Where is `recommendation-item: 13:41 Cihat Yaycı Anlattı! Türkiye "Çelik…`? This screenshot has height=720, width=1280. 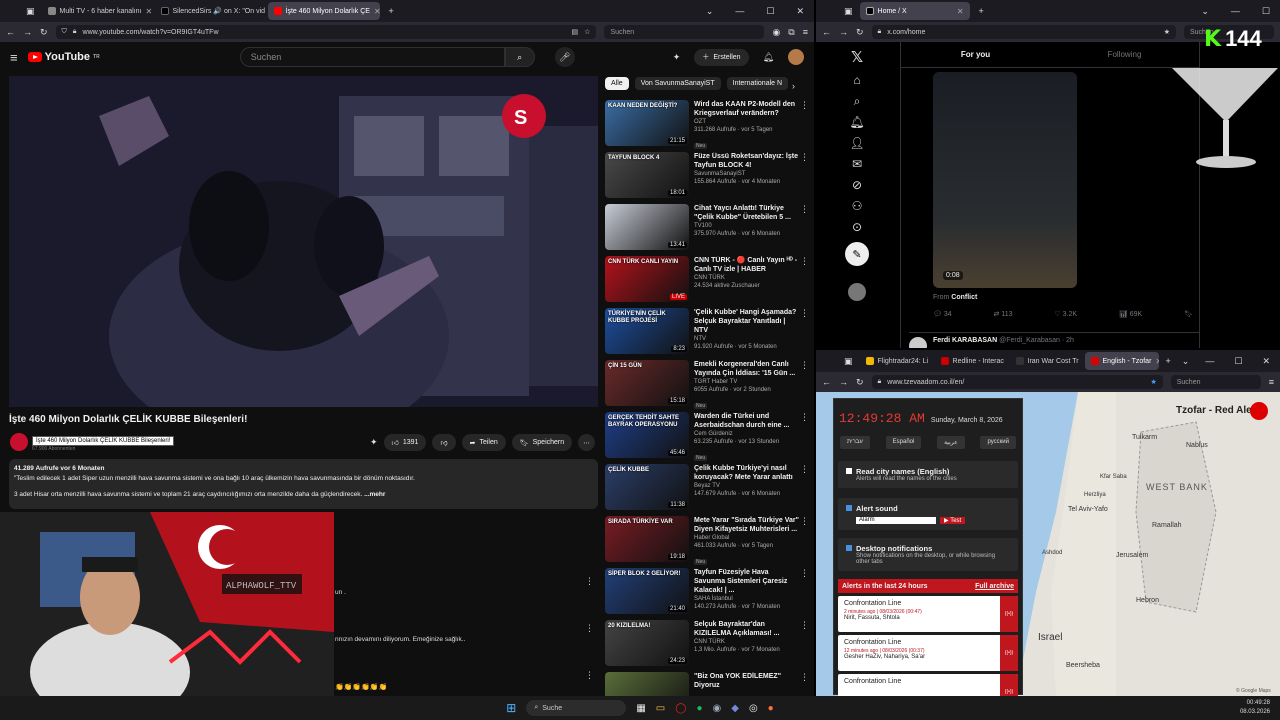
recommendation-item: 13:41 Cihat Yaycı Anlattı! Türkiye "Çelik… is located at coordinates (707, 230).